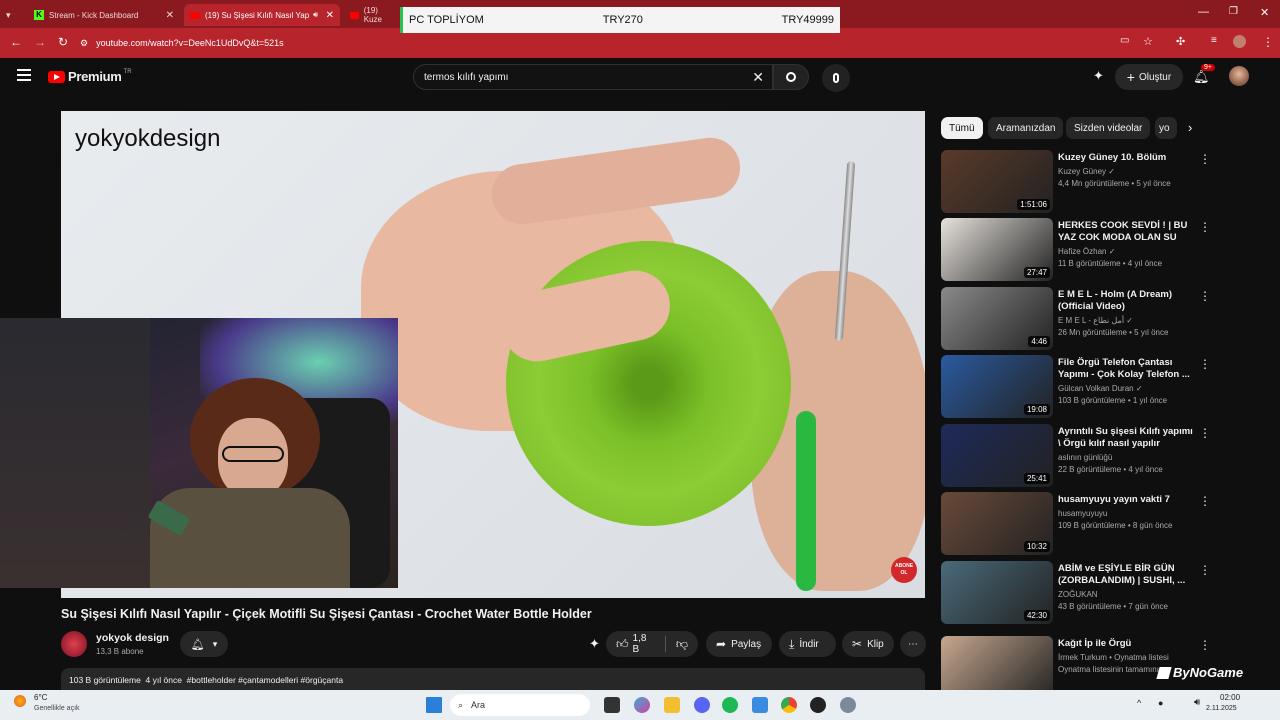  Describe the element at coordinates (1221, 708) in the screenshot. I see `tray-date: 2.11.2025` at that location.